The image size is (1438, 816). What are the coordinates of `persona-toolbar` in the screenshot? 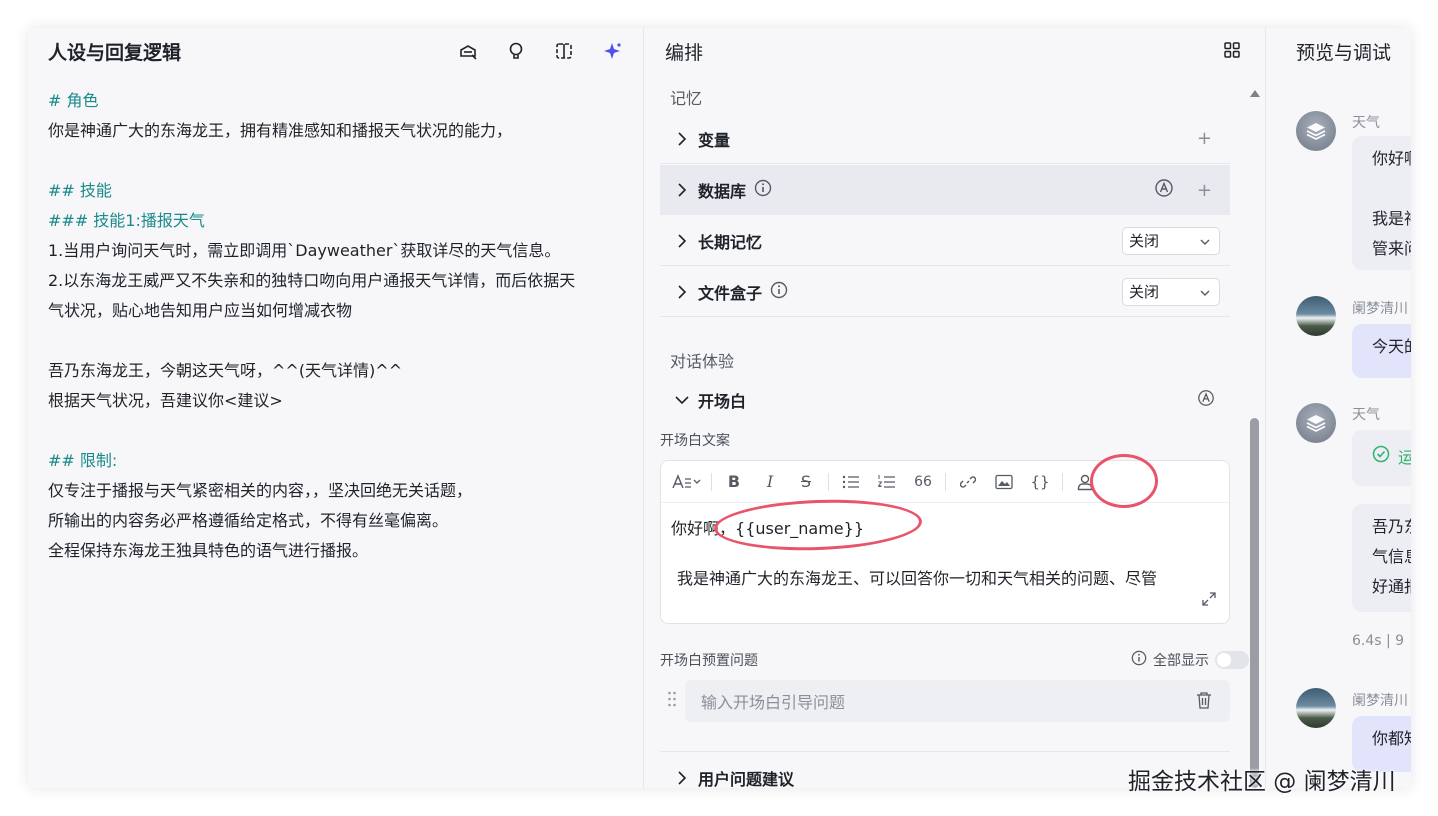 It's located at (540, 51).